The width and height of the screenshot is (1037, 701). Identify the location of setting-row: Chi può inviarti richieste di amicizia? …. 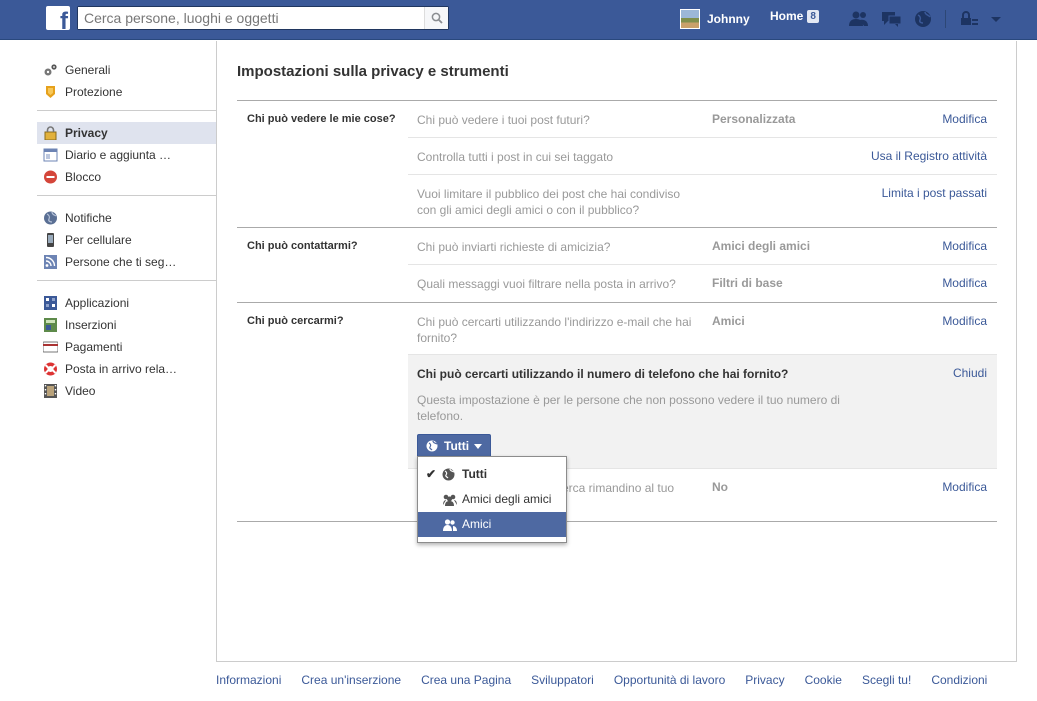
(702, 246).